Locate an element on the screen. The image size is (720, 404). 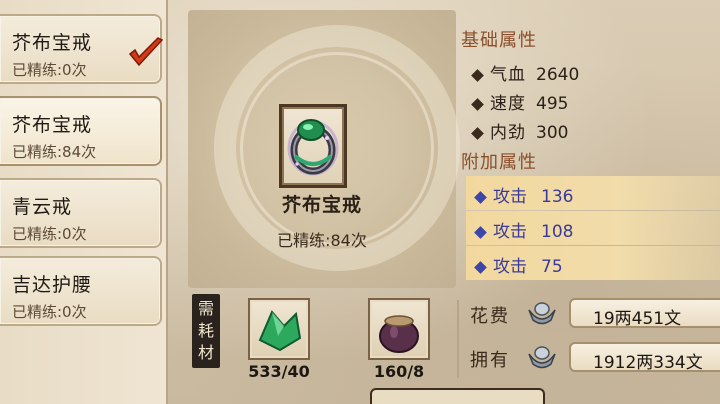
item-name: 青云戒 is located at coordinates (42, 207).